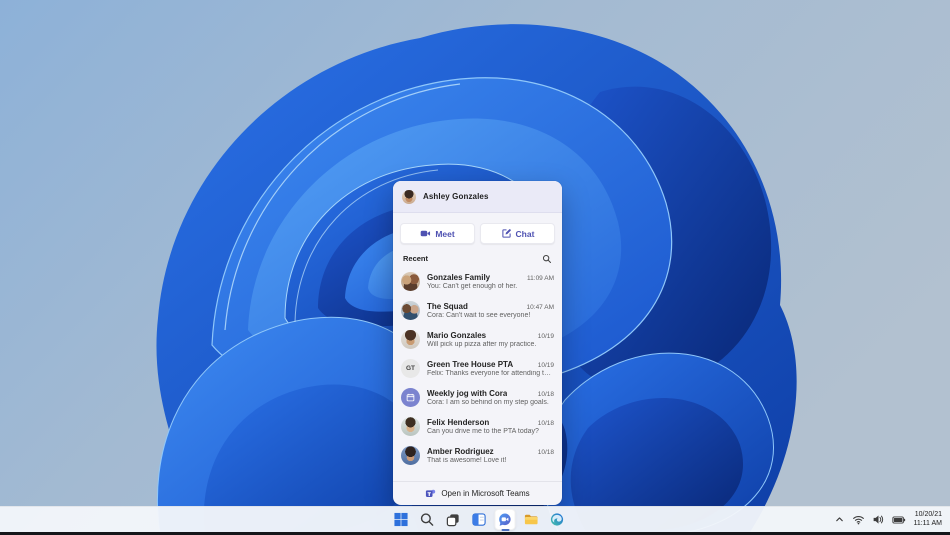  I want to click on chat-button-label: Chat, so click(525, 233).